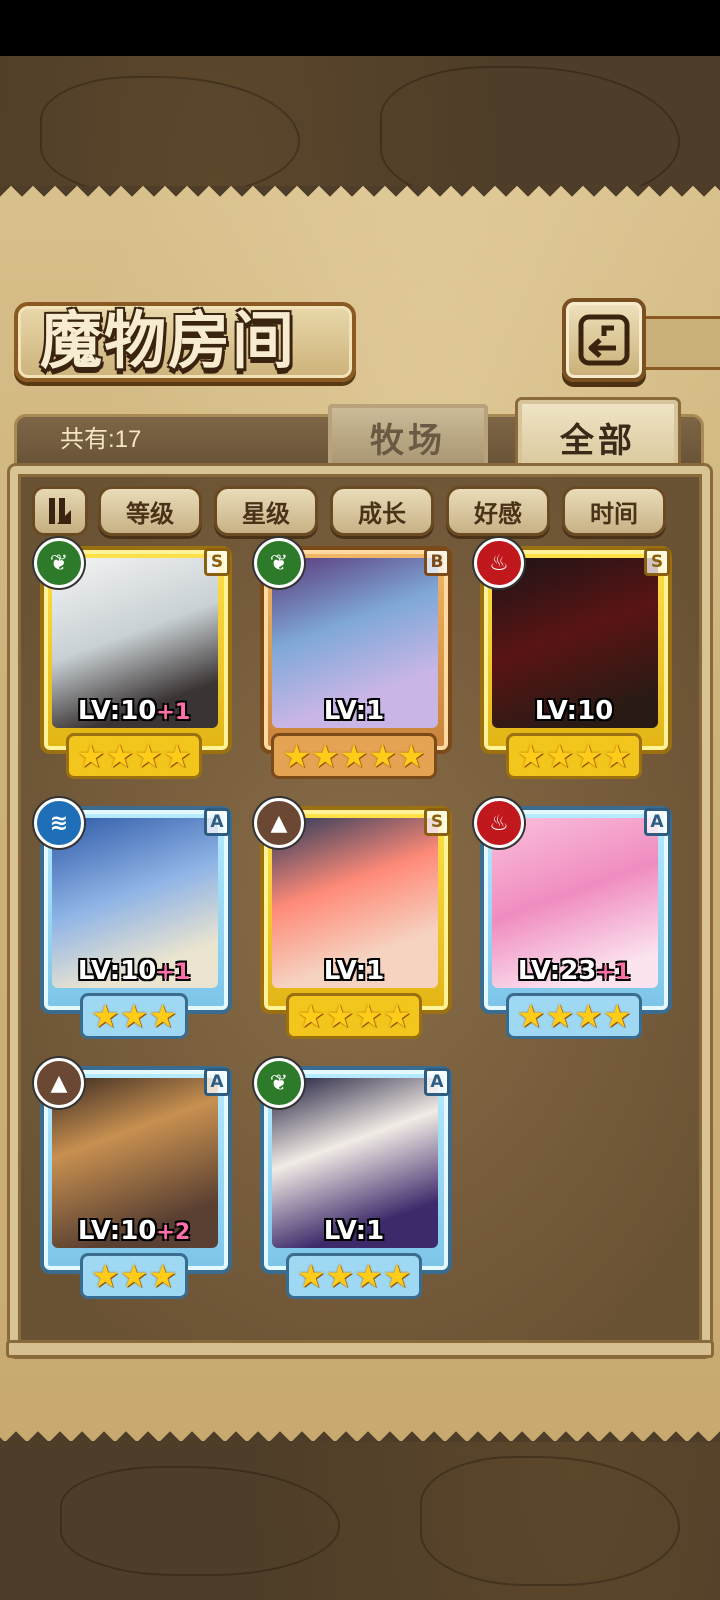  What do you see at coordinates (437, 562) in the screenshot?
I see `rank-badge: B` at bounding box center [437, 562].